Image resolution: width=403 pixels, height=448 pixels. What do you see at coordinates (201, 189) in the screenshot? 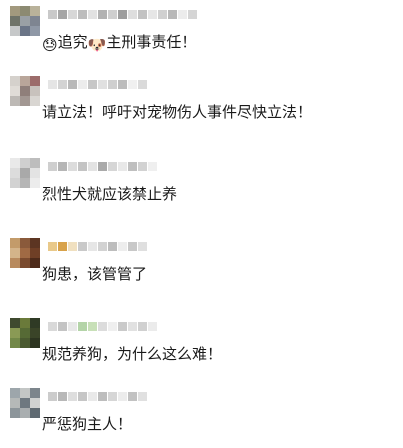
I see `comment-item: 烈性犬就应该禁止养` at bounding box center [201, 189].